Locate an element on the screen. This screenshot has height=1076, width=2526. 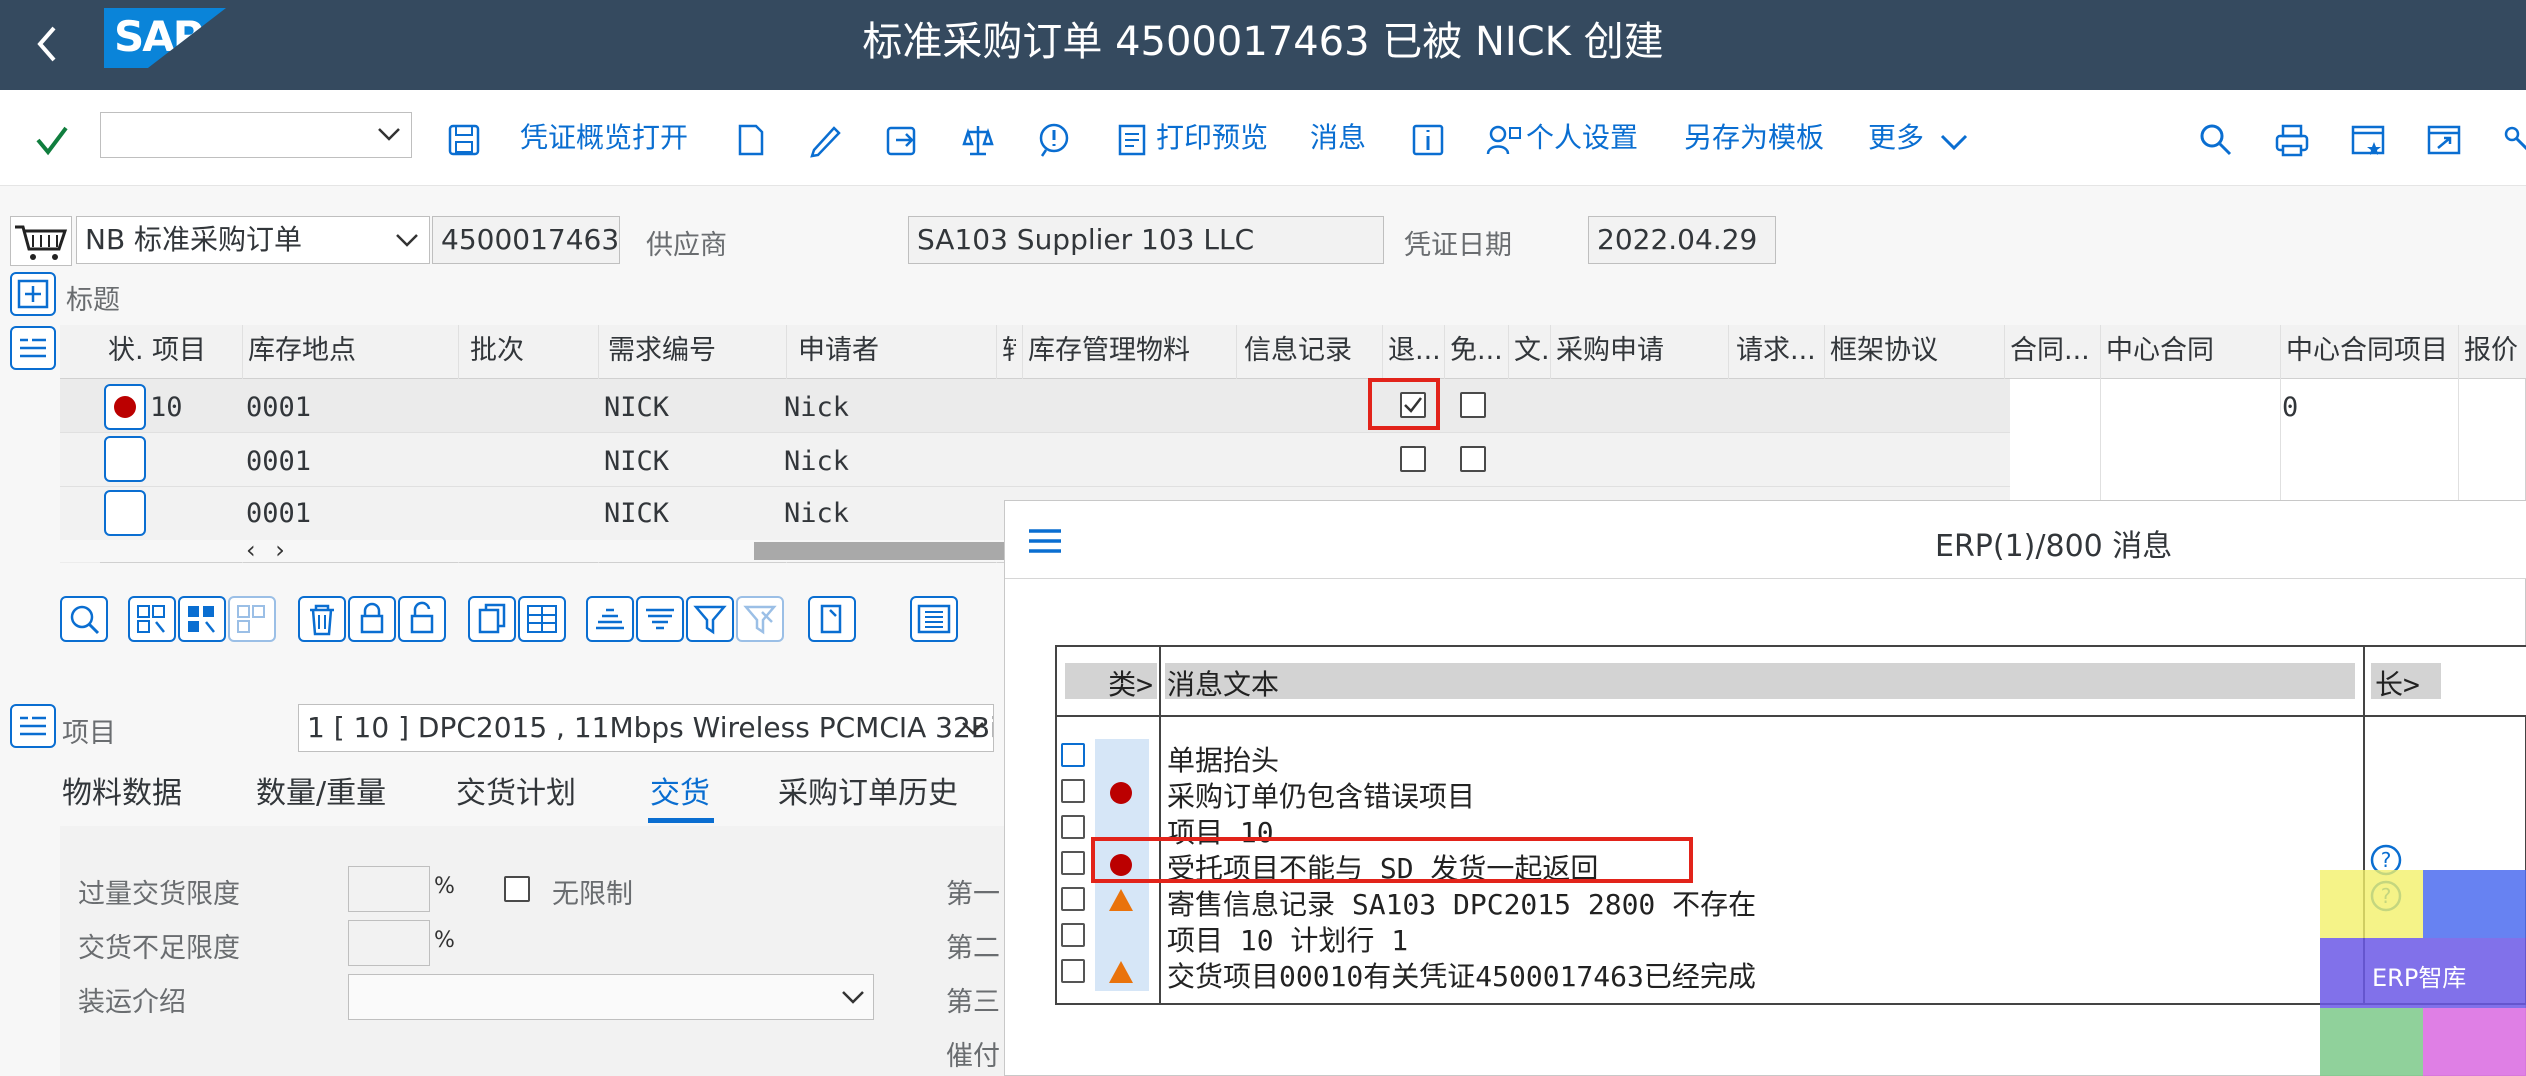
collapse-item-detail-button is located at coordinates (33, 726).